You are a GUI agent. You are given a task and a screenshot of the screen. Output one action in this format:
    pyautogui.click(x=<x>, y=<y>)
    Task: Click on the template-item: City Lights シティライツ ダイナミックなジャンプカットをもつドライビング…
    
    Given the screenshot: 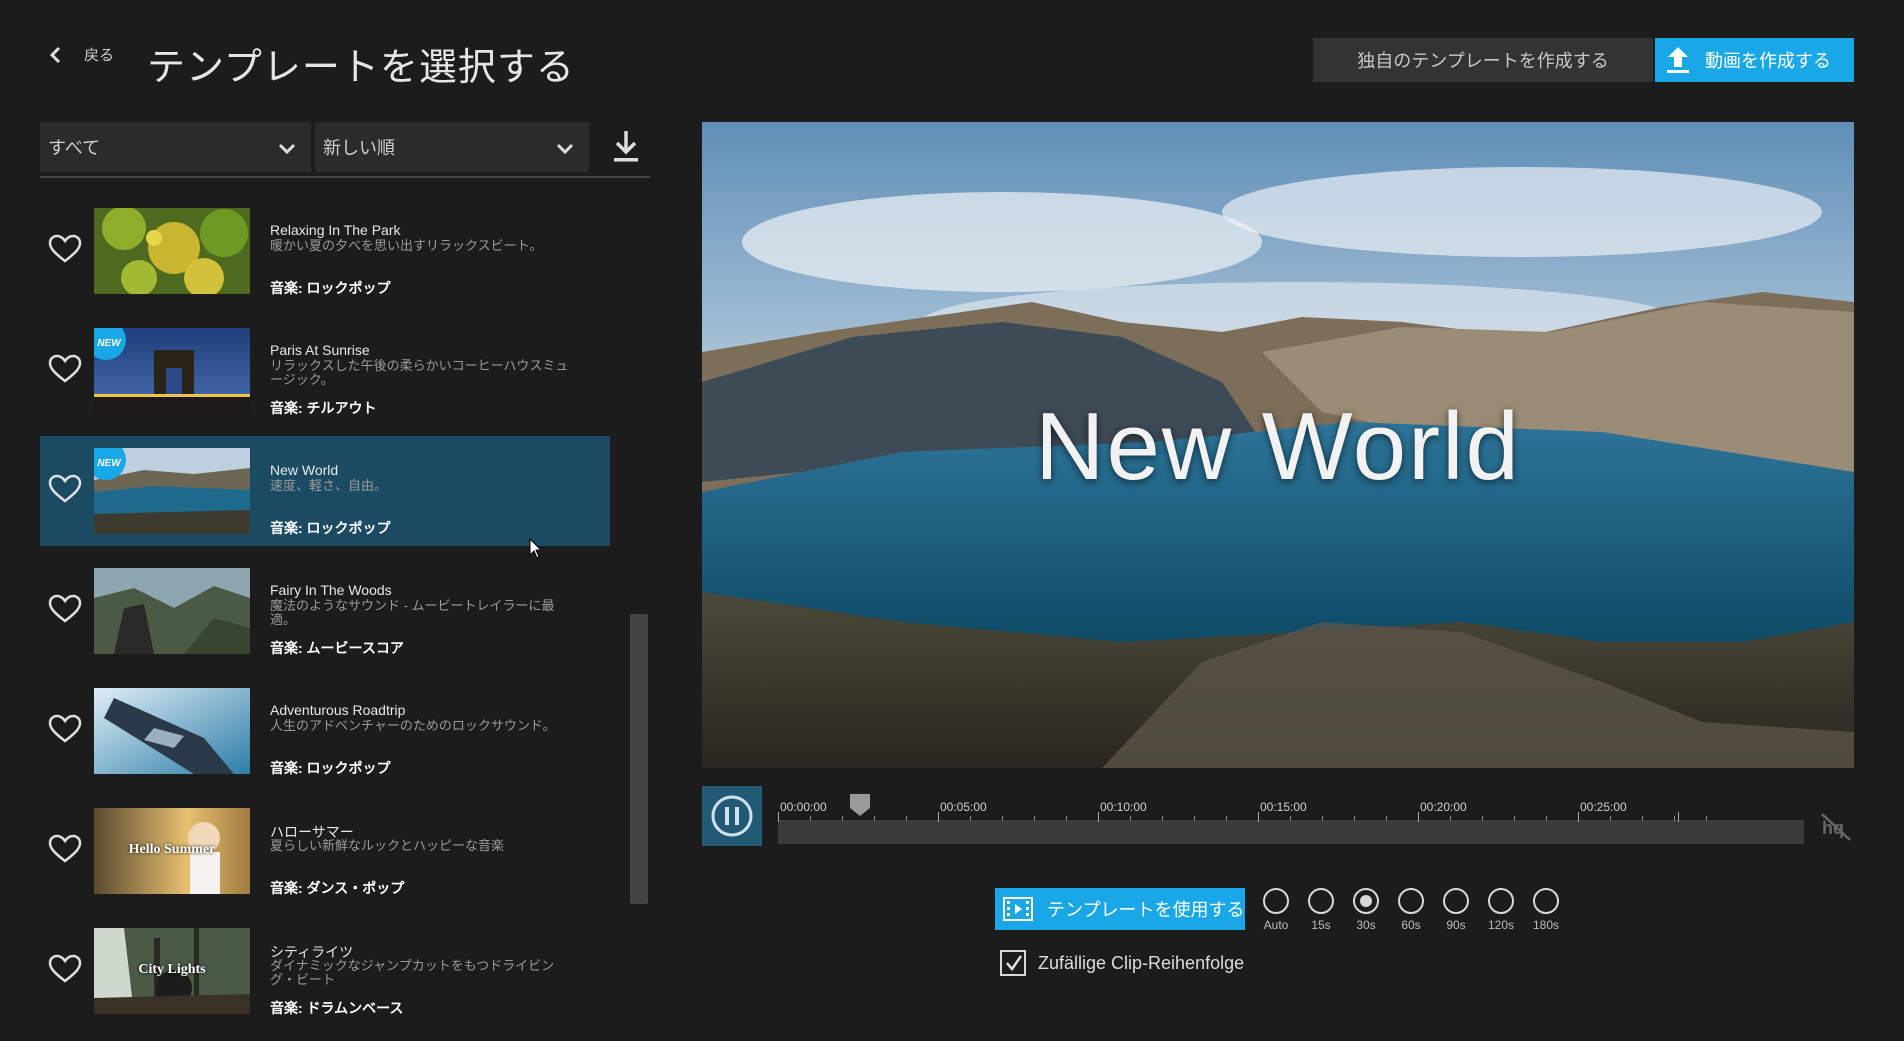 What is the action you would take?
    pyautogui.click(x=325, y=971)
    